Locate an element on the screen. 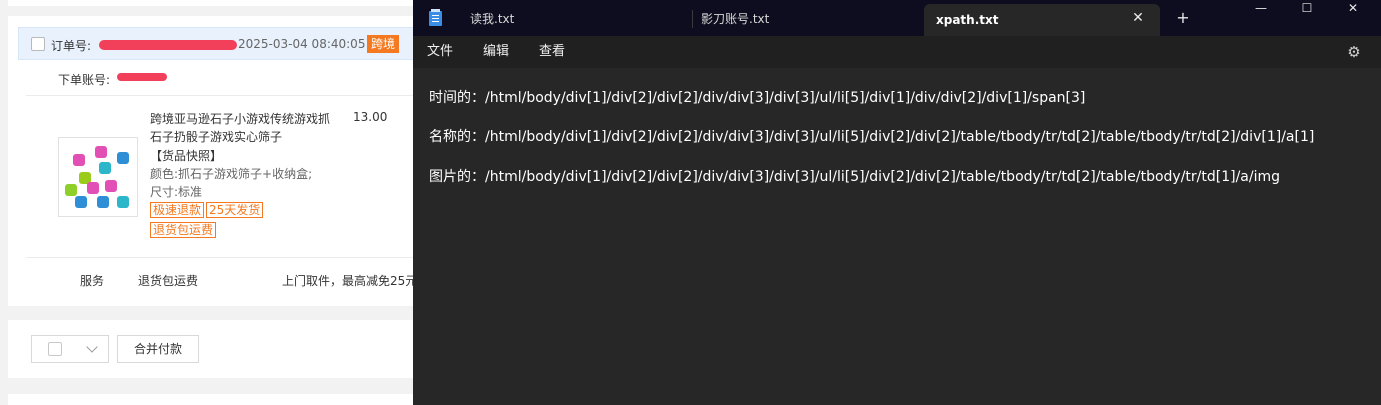  tab-separator is located at coordinates (692, 19).